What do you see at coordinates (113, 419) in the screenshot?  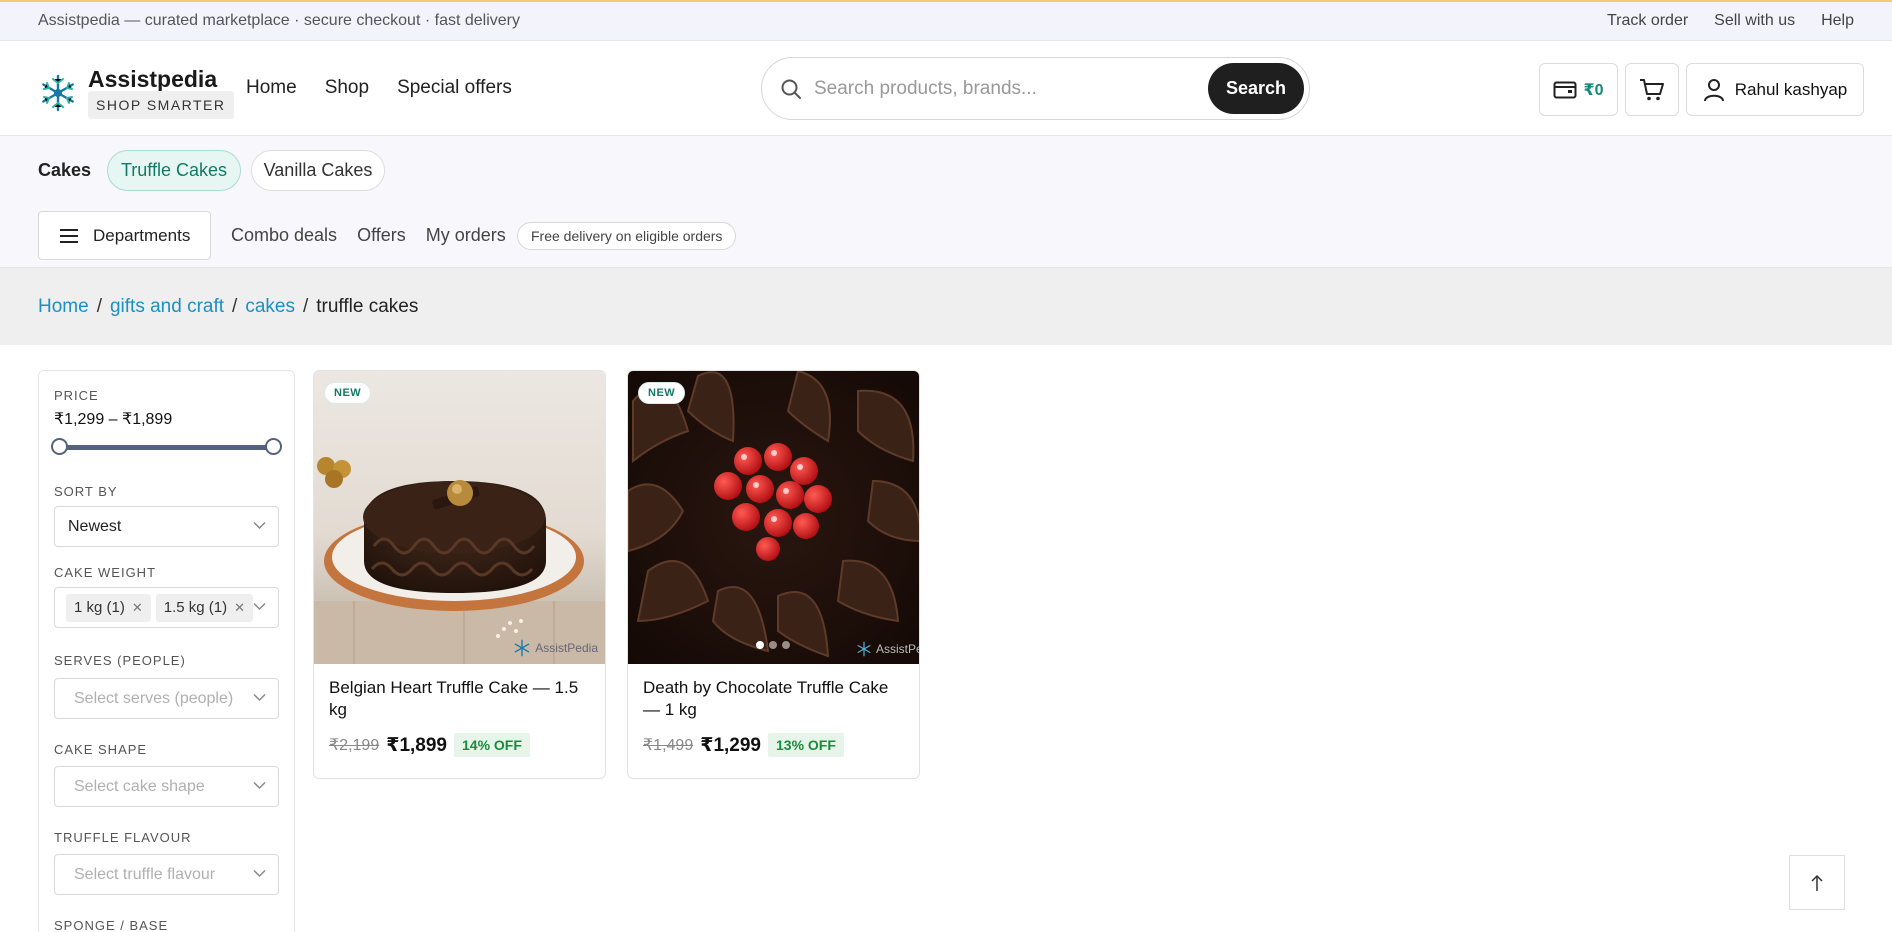 I see `price-range-value: ₹1,299 – ₹1,899` at bounding box center [113, 419].